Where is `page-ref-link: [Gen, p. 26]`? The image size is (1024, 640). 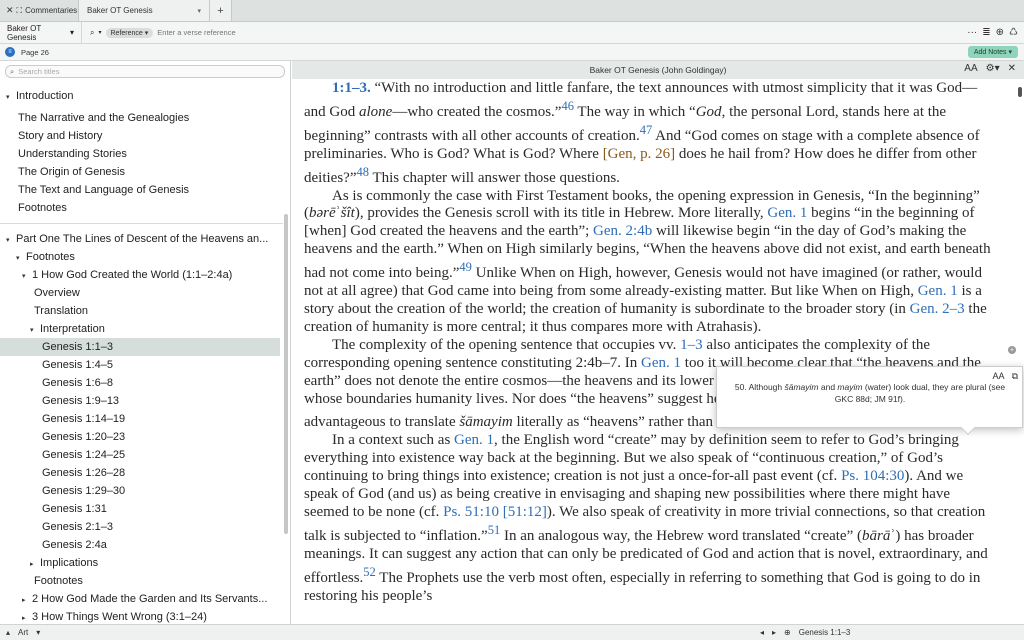 page-ref-link: [Gen, p. 26] is located at coordinates (639, 154).